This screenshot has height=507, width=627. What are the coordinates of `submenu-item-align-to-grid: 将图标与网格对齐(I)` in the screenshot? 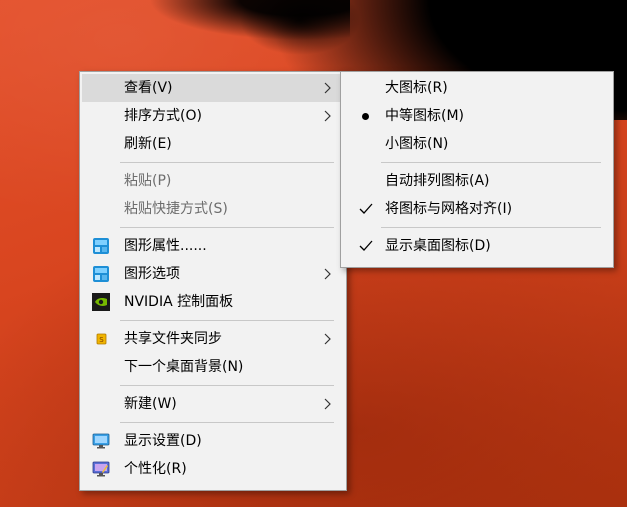 It's located at (477, 209).